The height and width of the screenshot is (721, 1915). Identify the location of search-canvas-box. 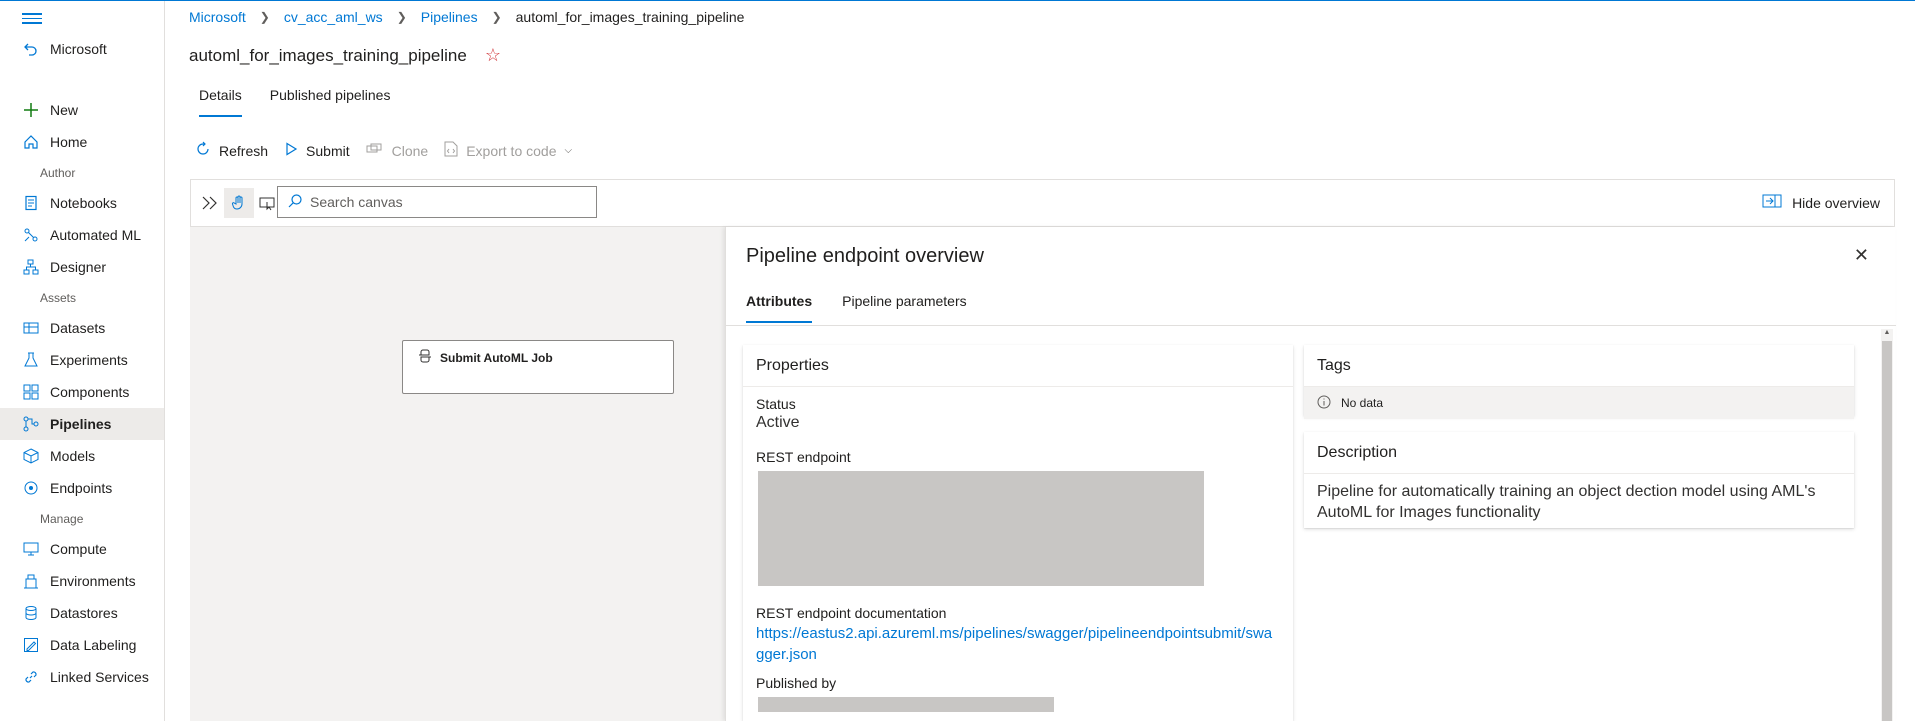
(437, 202).